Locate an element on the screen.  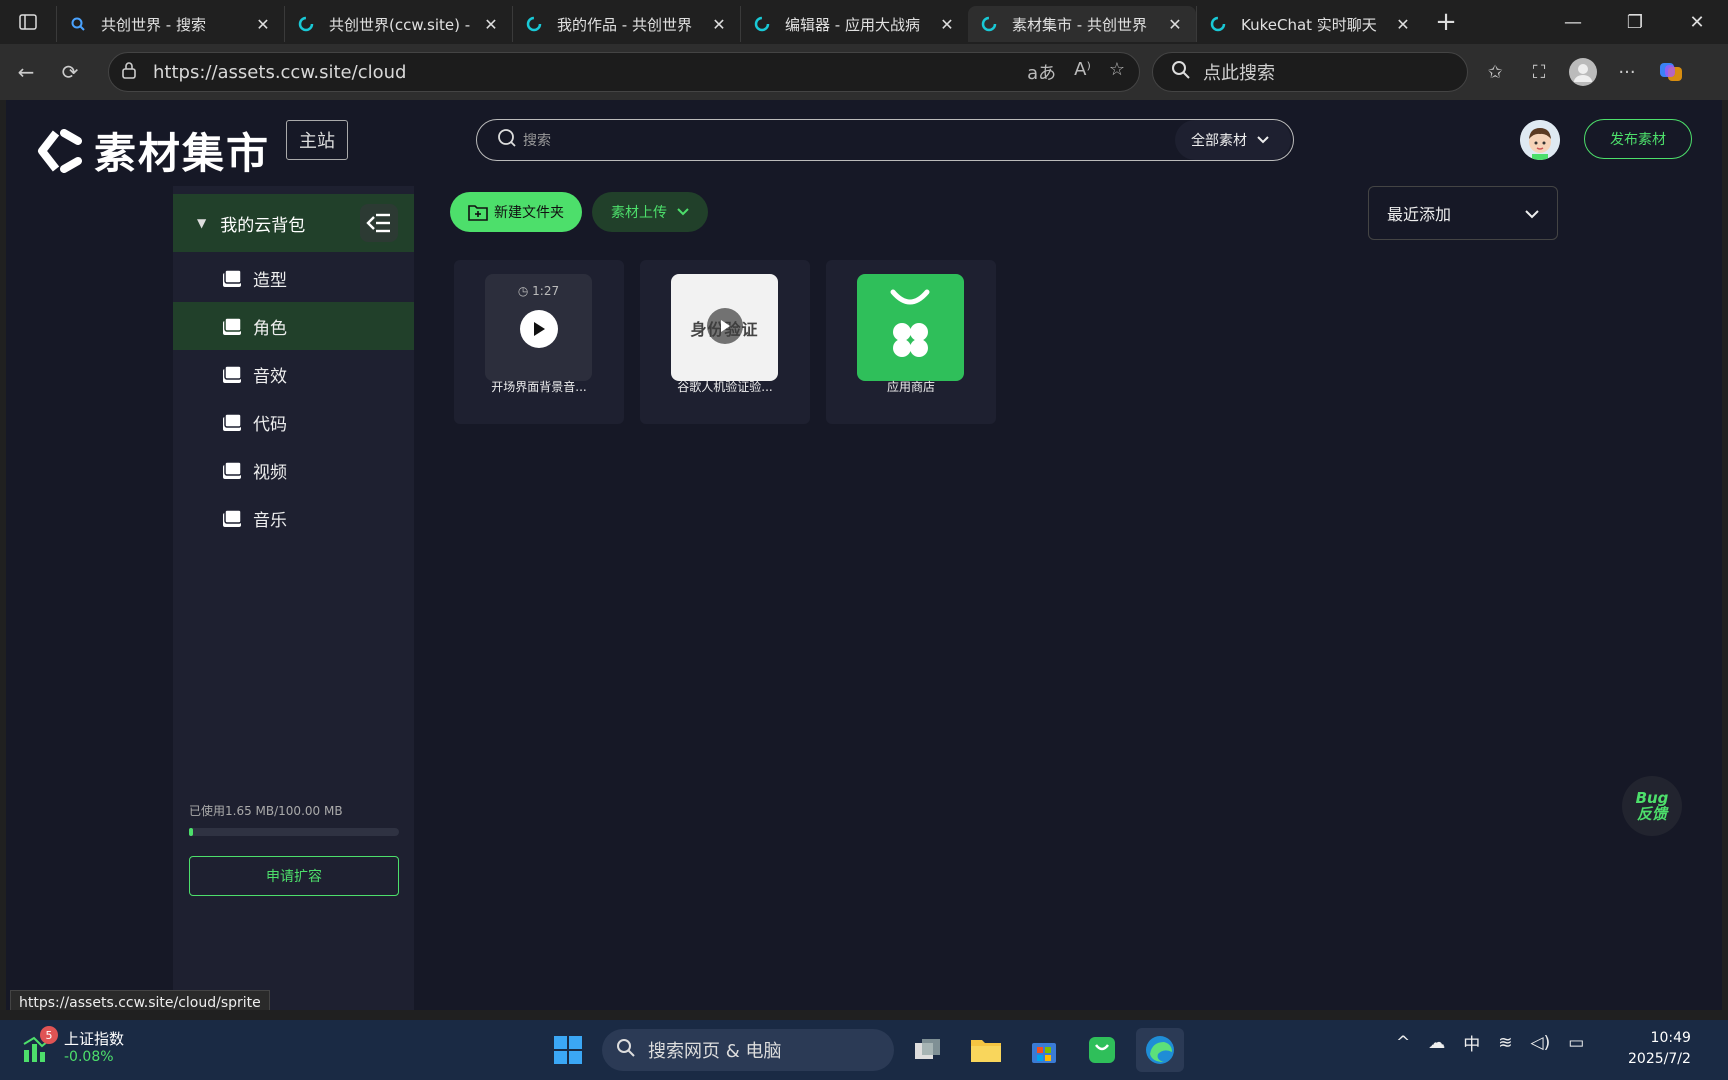
more-icon: ··· is located at coordinates (1627, 72).